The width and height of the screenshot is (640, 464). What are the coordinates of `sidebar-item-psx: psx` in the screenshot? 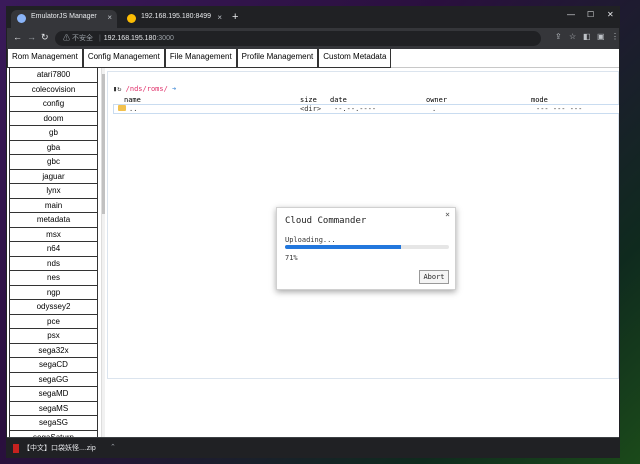 It's located at (53, 336).